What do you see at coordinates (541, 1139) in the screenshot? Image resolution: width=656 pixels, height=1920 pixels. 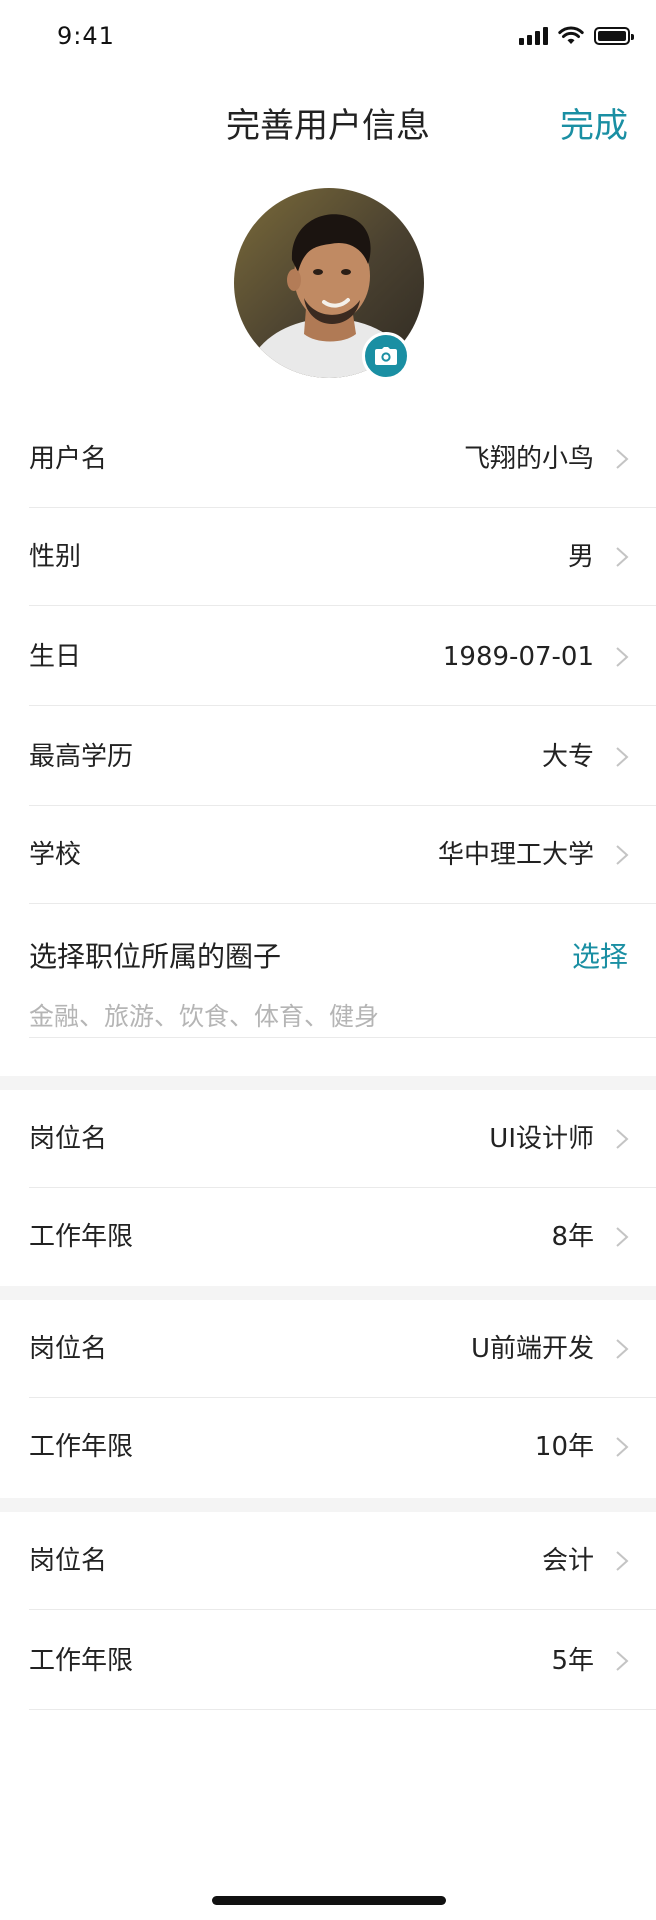 I see `row-value: UI设计师` at bounding box center [541, 1139].